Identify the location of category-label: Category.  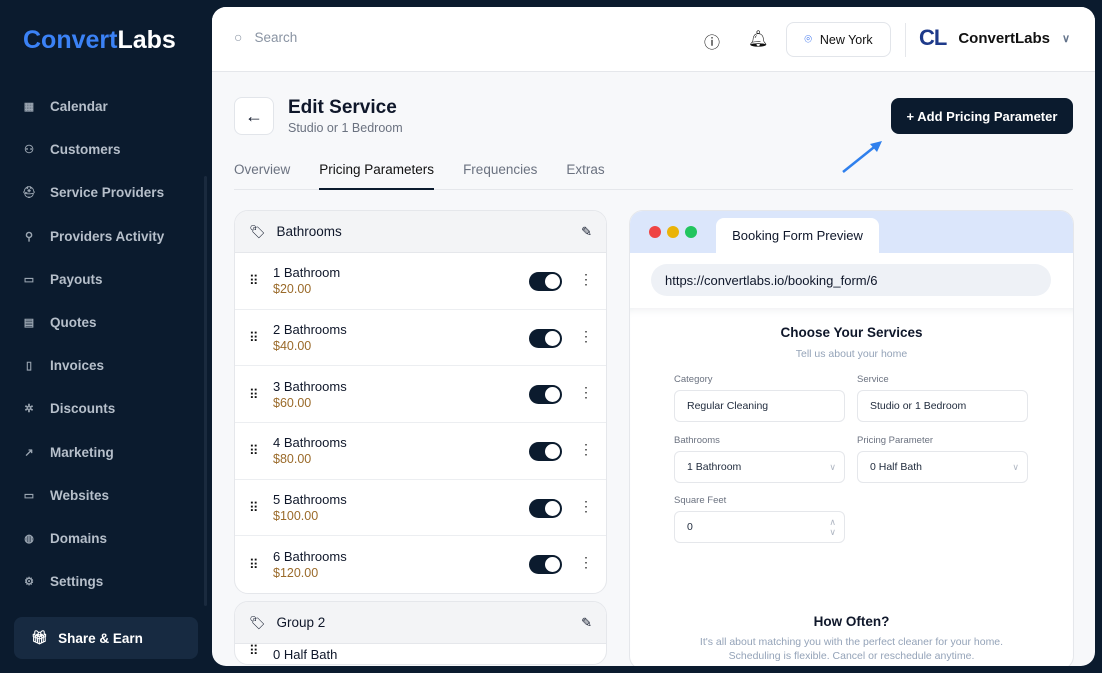
(693, 379).